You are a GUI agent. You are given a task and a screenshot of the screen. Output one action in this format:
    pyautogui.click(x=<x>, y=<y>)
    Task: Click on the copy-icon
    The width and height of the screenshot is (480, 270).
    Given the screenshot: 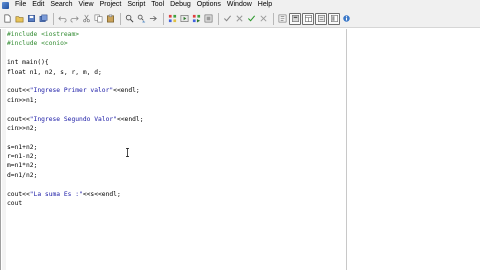 What is the action you would take?
    pyautogui.click(x=98, y=18)
    